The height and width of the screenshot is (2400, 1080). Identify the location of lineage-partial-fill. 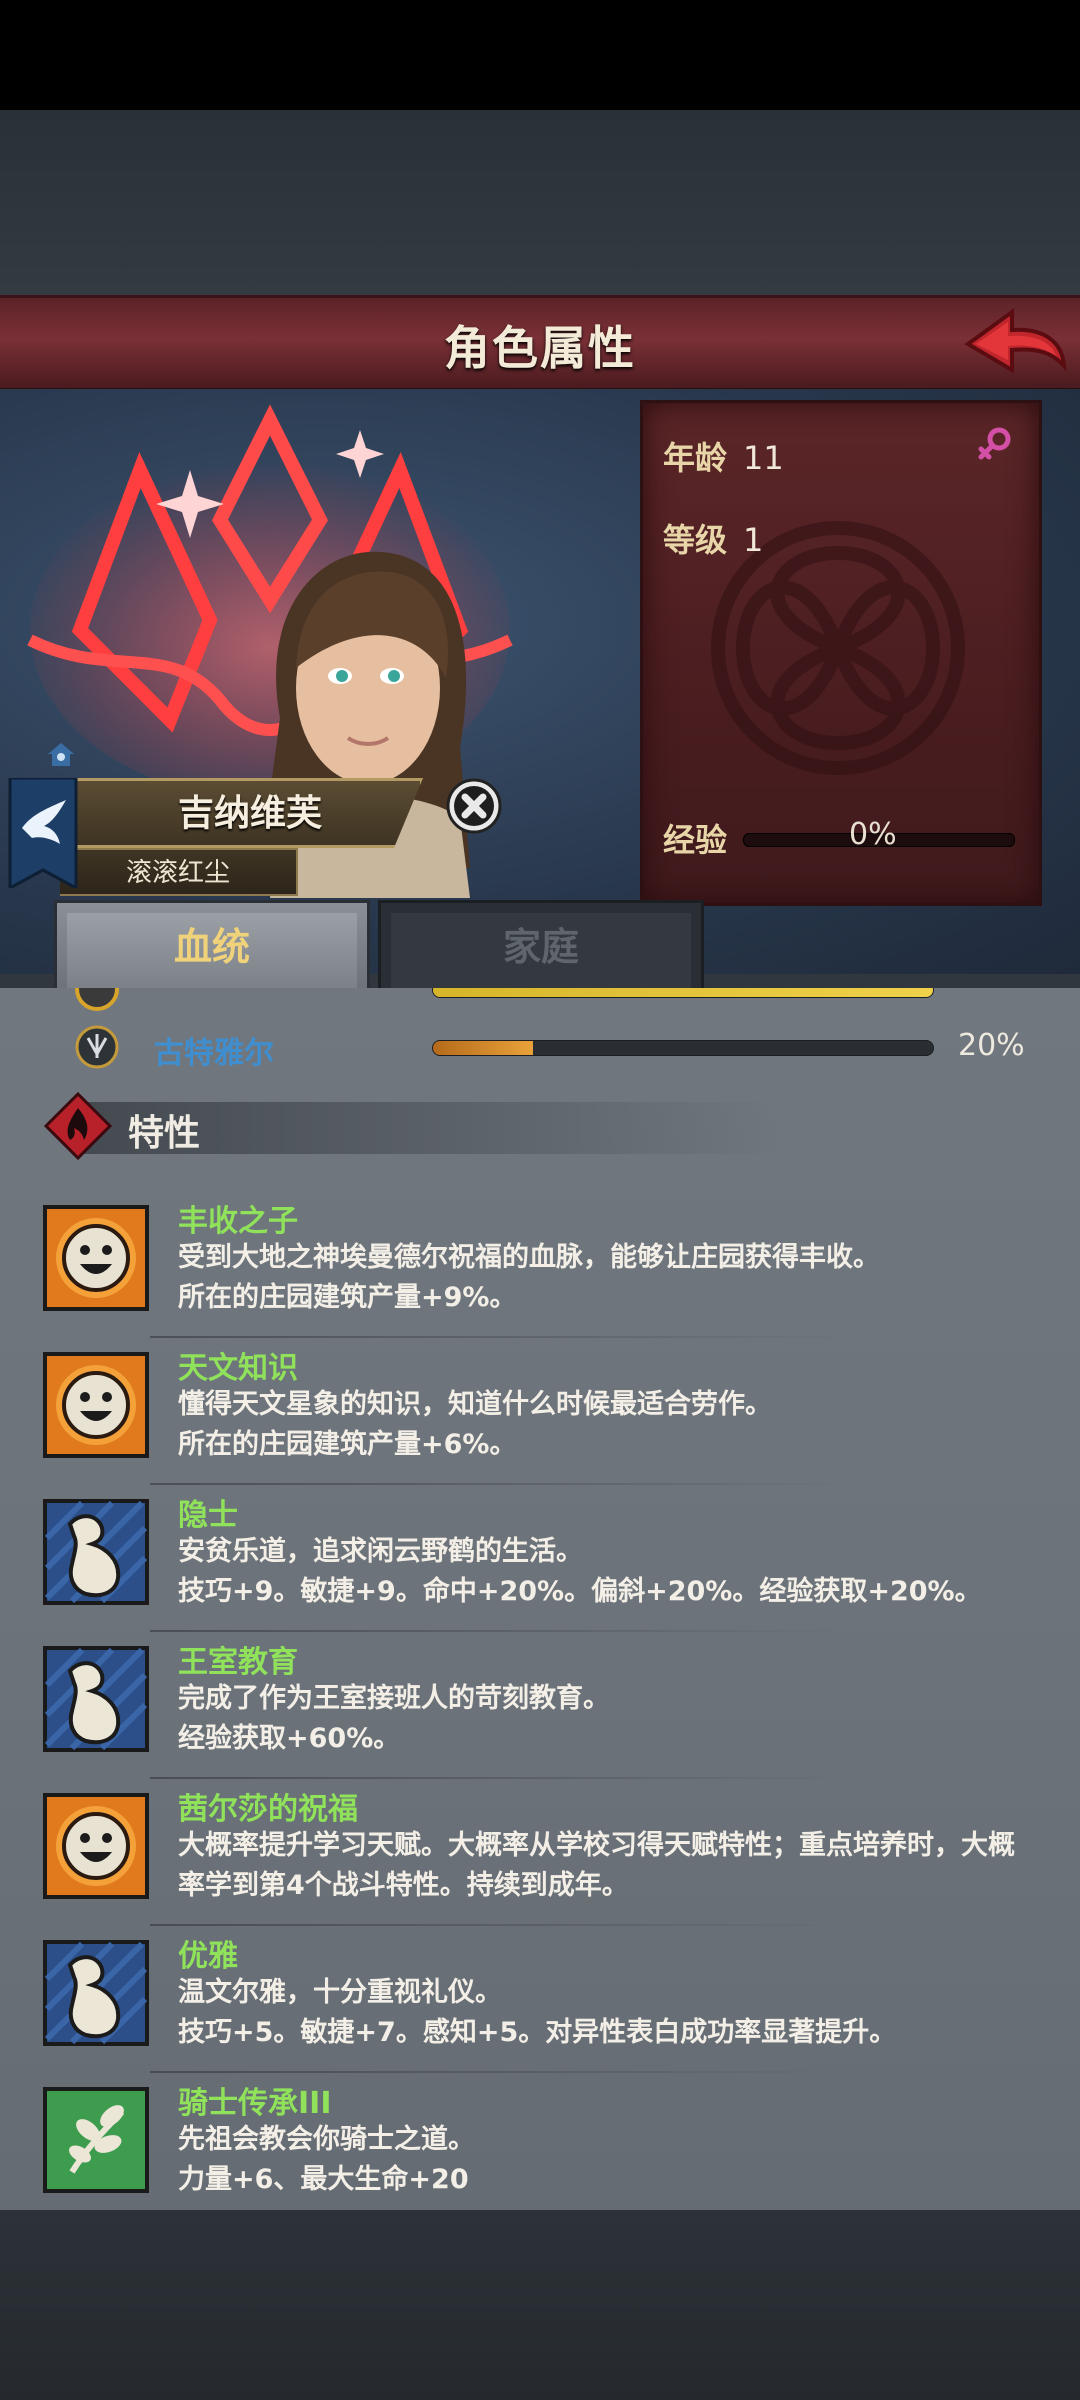
(683, 992).